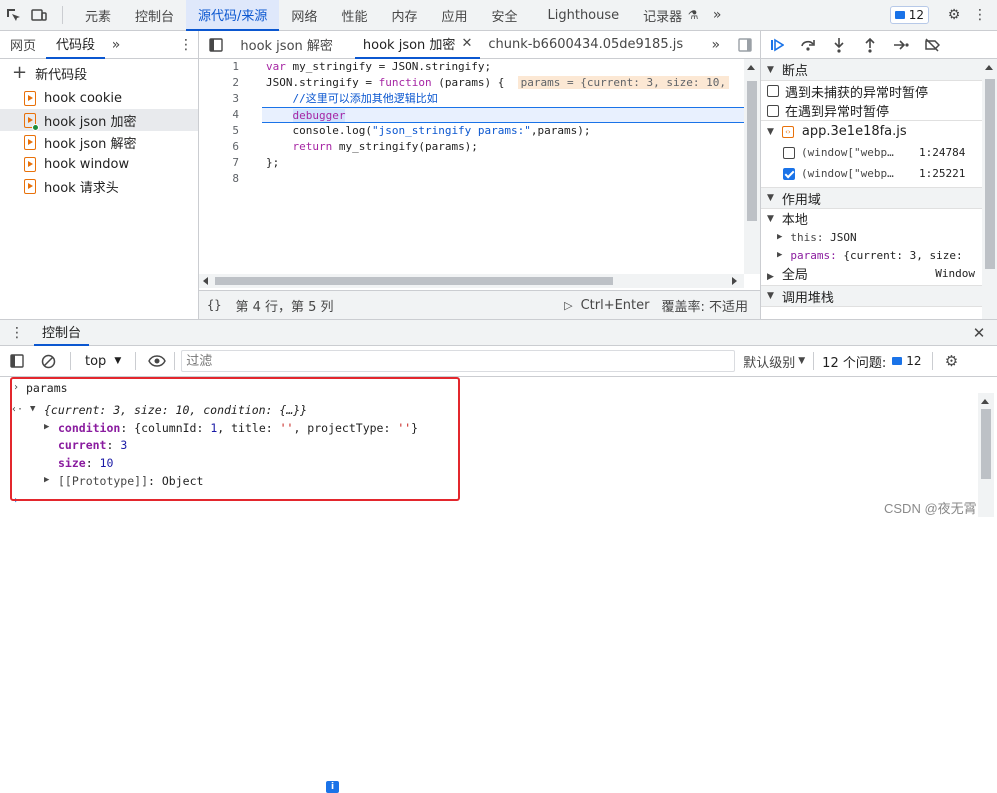  Describe the element at coordinates (454, 15) in the screenshot. I see `tab-application: 应用` at that location.